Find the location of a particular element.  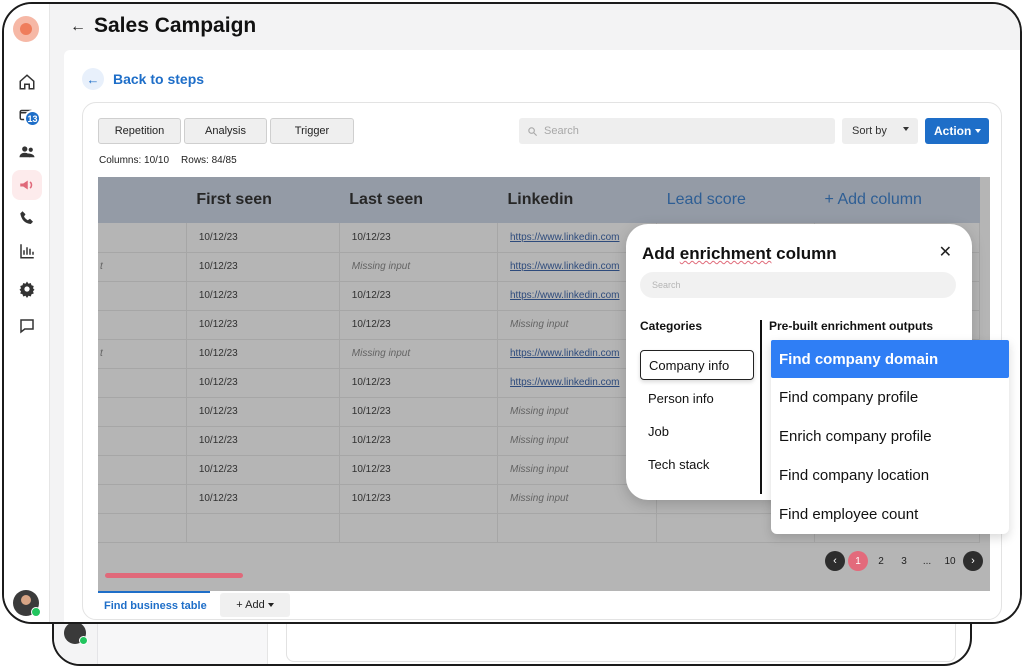

category-person-info: Person info is located at coordinates (697, 398).